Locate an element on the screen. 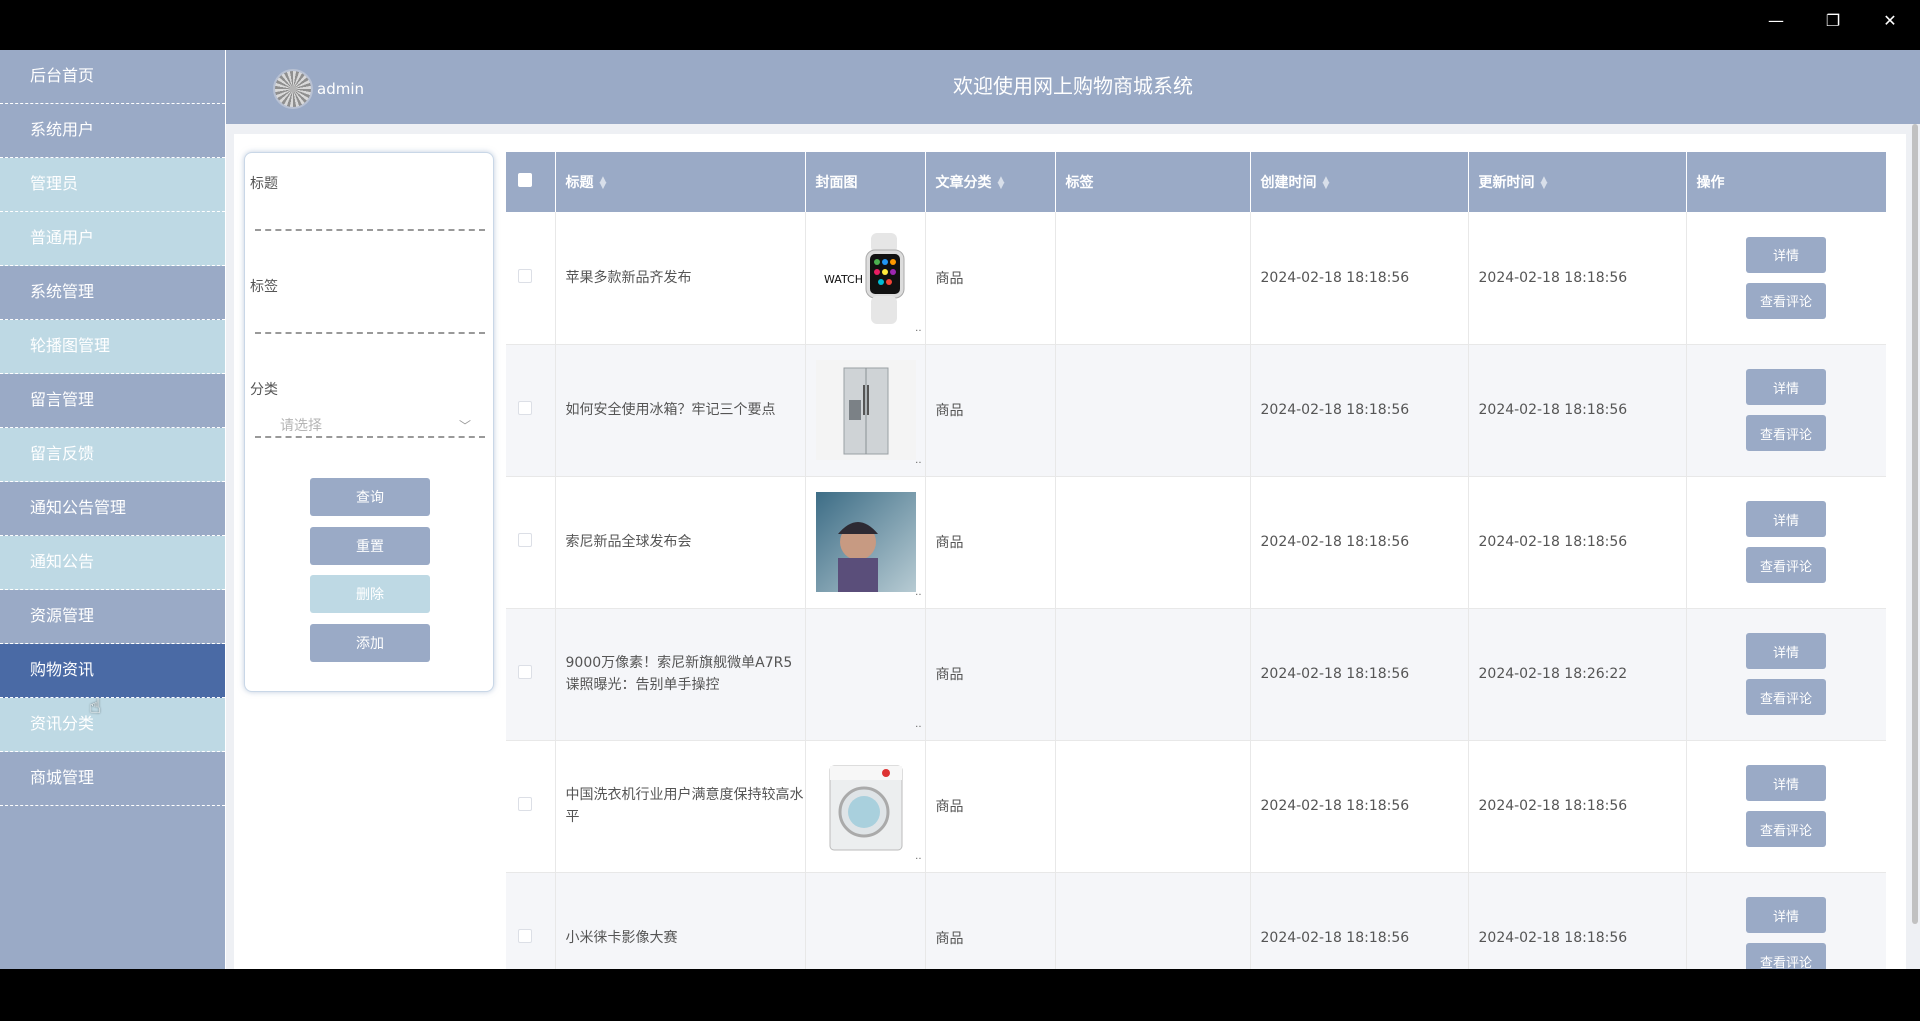 This screenshot has width=1920, height=1021. tag-input is located at coordinates (370, 316).